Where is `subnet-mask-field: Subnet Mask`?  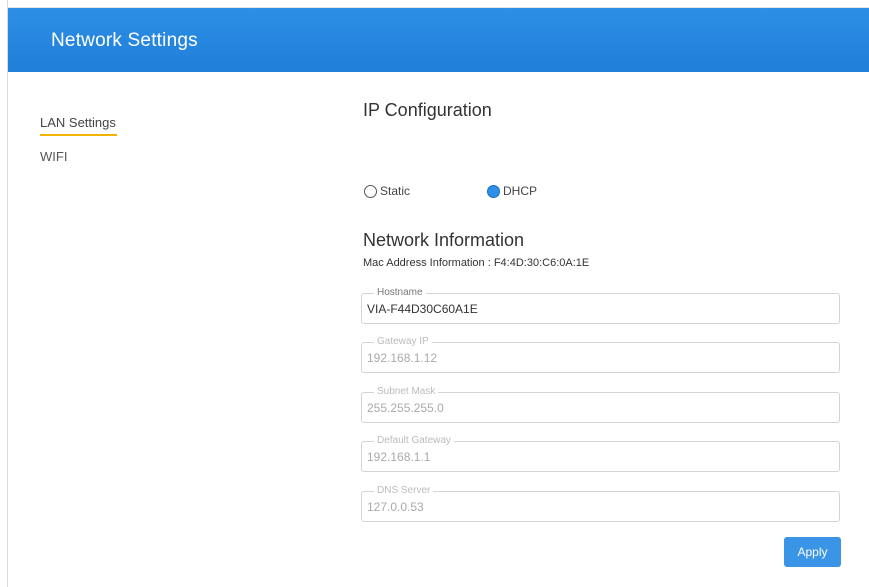
subnet-mask-field: Subnet Mask is located at coordinates (600, 404).